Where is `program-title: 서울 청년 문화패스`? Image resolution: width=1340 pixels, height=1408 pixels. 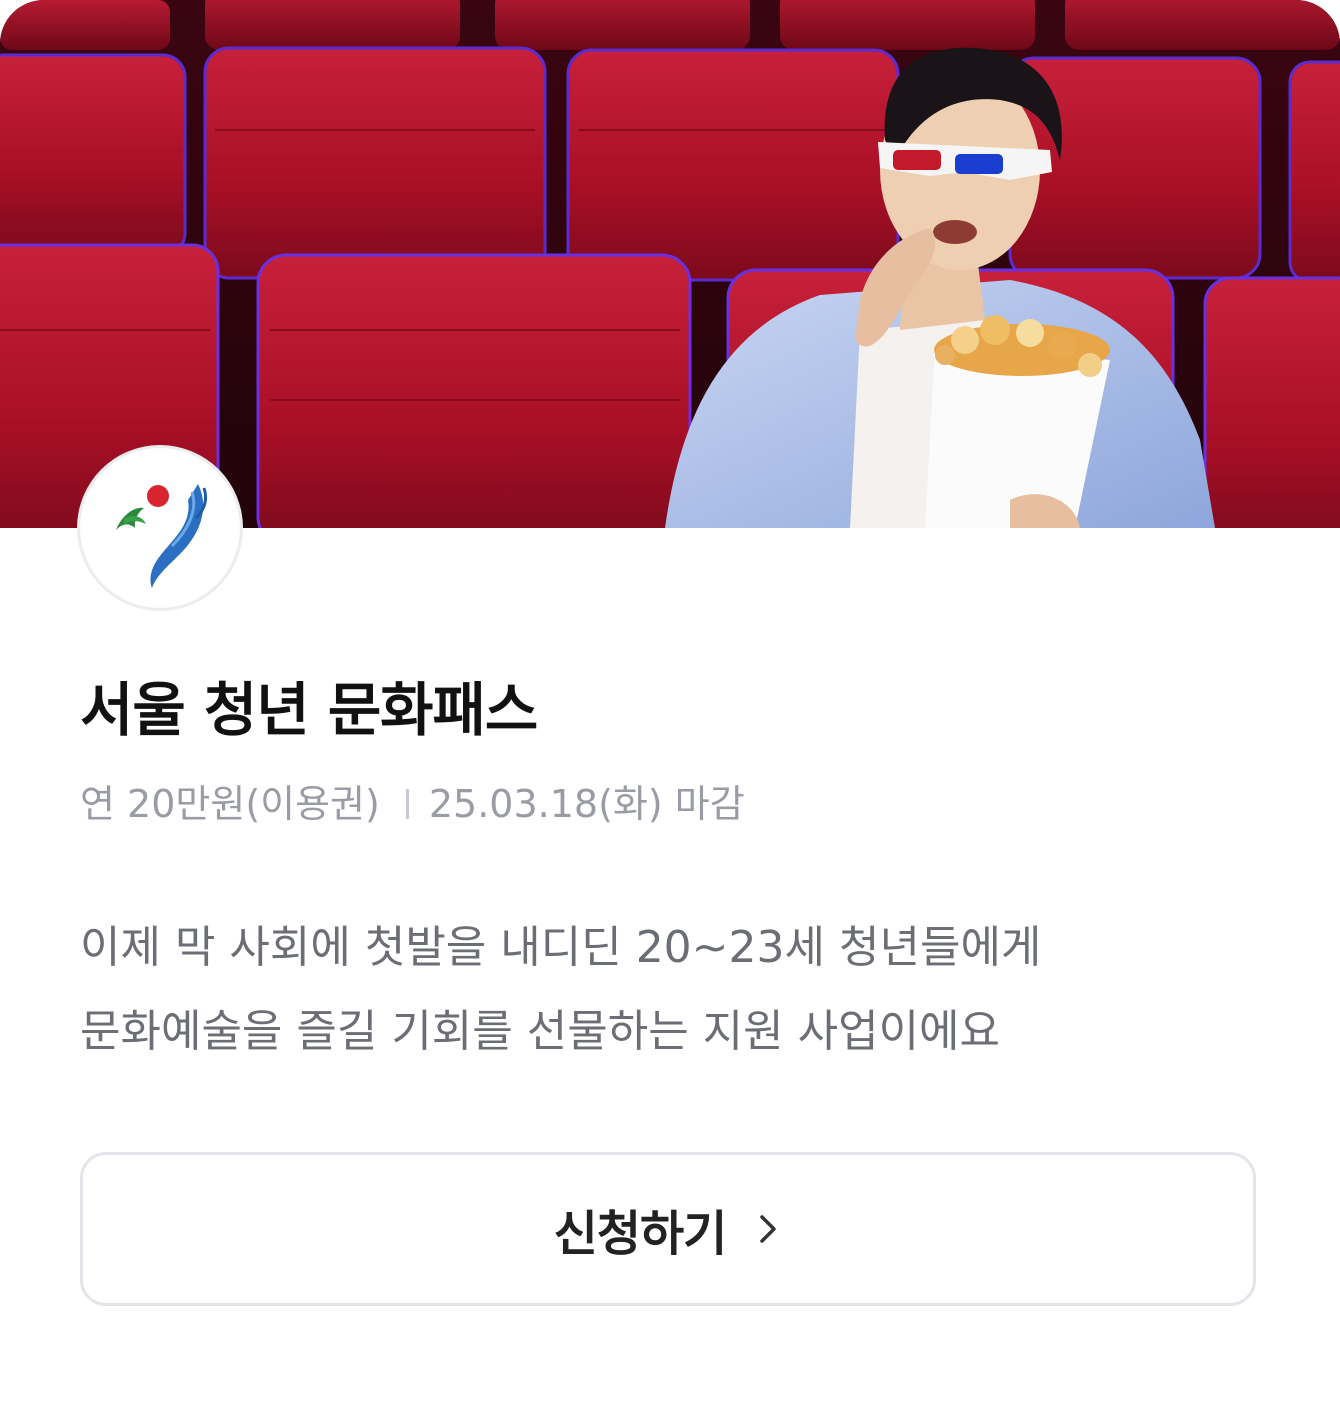
program-title: 서울 청년 문화패스 is located at coordinates (309, 710).